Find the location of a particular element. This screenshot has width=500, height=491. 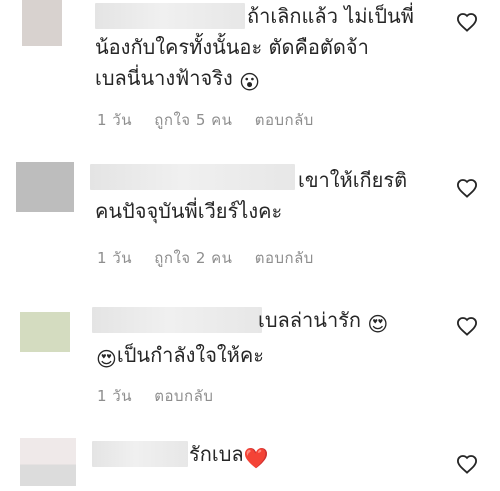

red-heart-emoji: ❤️ is located at coordinates (256, 458).